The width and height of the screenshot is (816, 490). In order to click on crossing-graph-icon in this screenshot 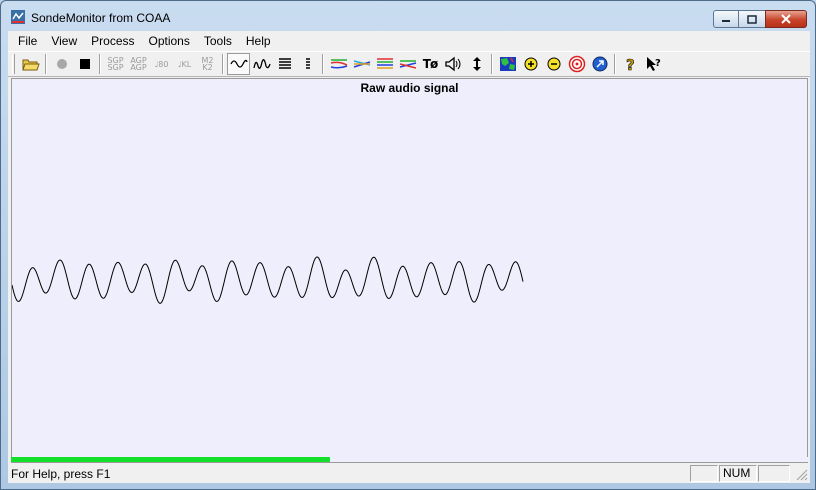, I will do `click(361, 64)`.